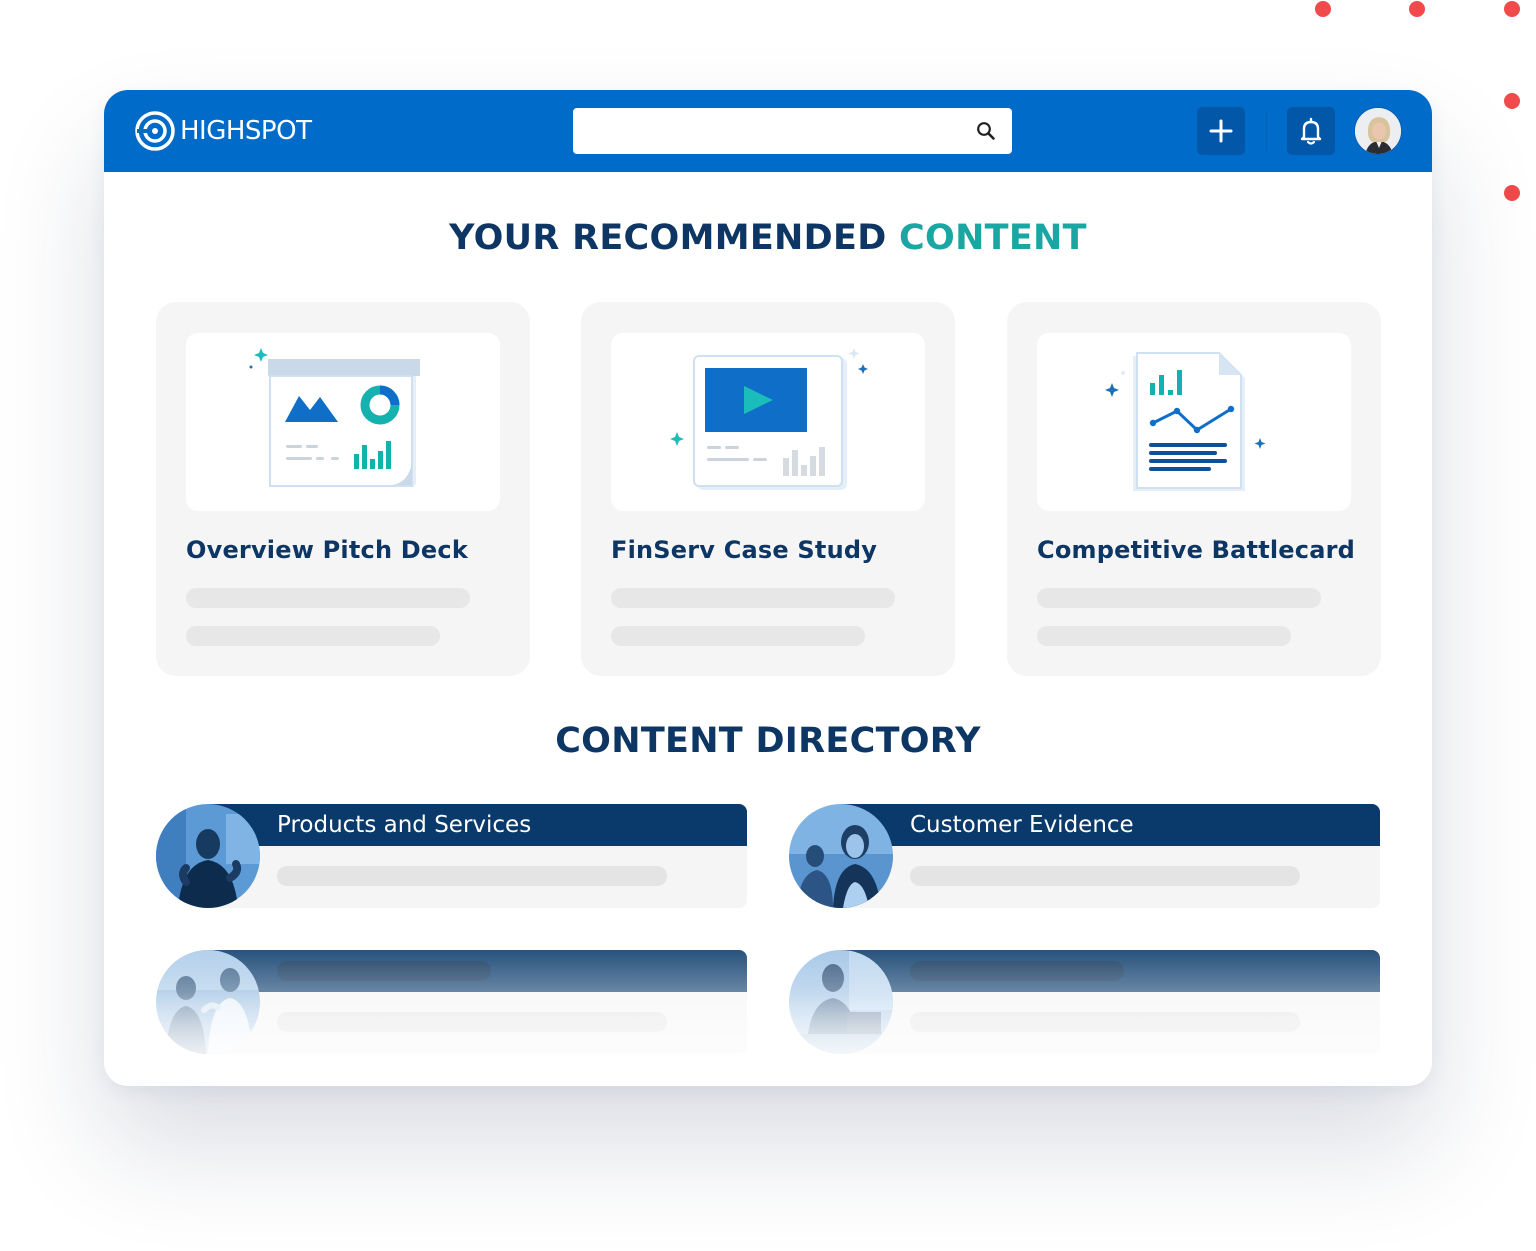 This screenshot has width=1536, height=1251. I want to click on presentation-icon, so click(334, 417).